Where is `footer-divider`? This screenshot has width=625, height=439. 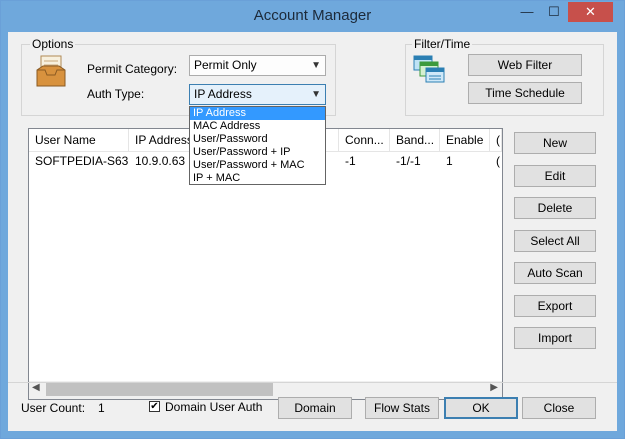
footer-divider is located at coordinates (312, 382).